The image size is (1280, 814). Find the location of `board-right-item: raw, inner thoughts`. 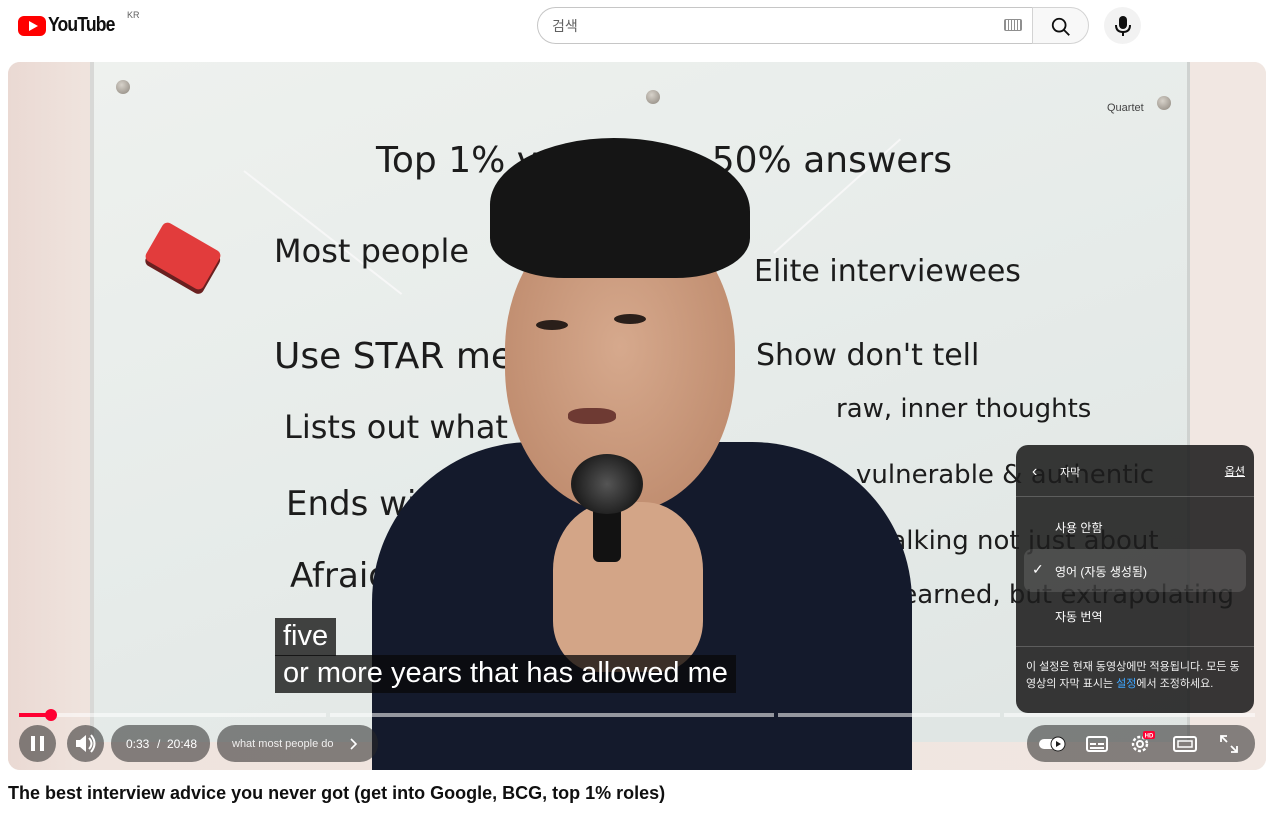

board-right-item: raw, inner thoughts is located at coordinates (964, 409).